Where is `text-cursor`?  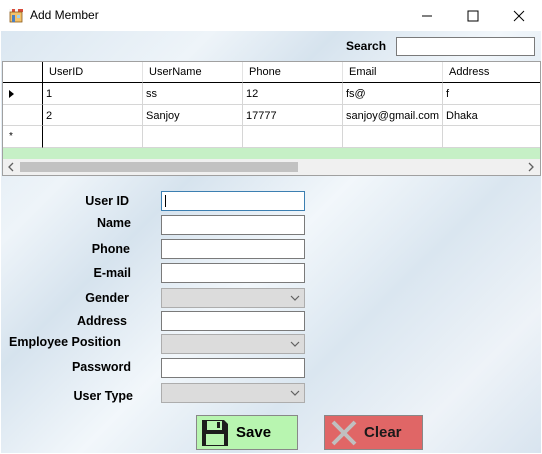
text-cursor is located at coordinates (165, 201).